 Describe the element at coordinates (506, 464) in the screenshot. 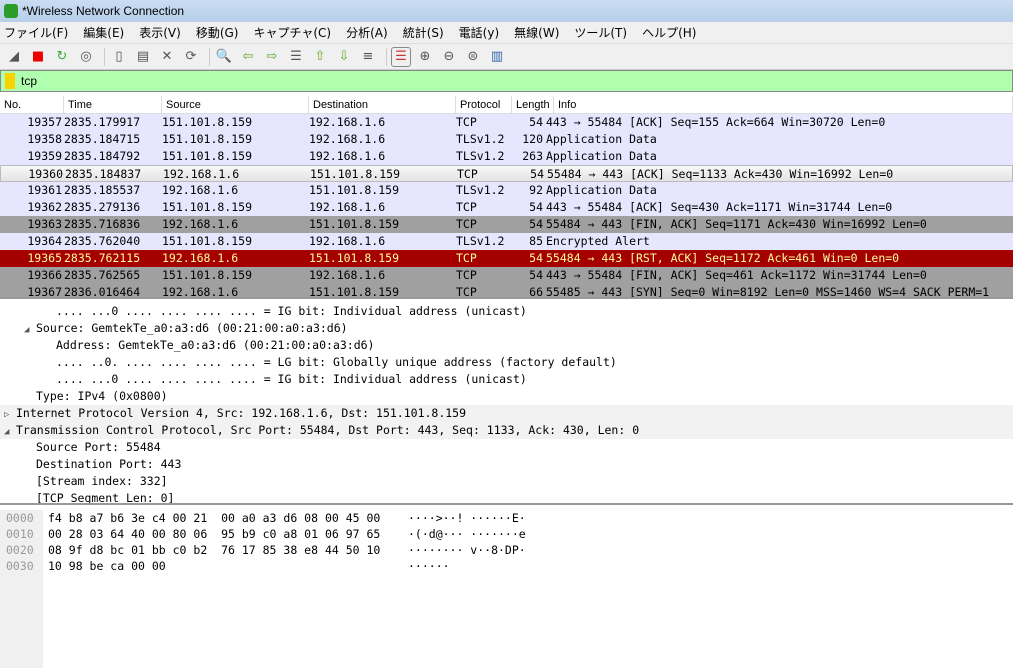

I see `detail-tree-item: Destination Port: 443` at that location.